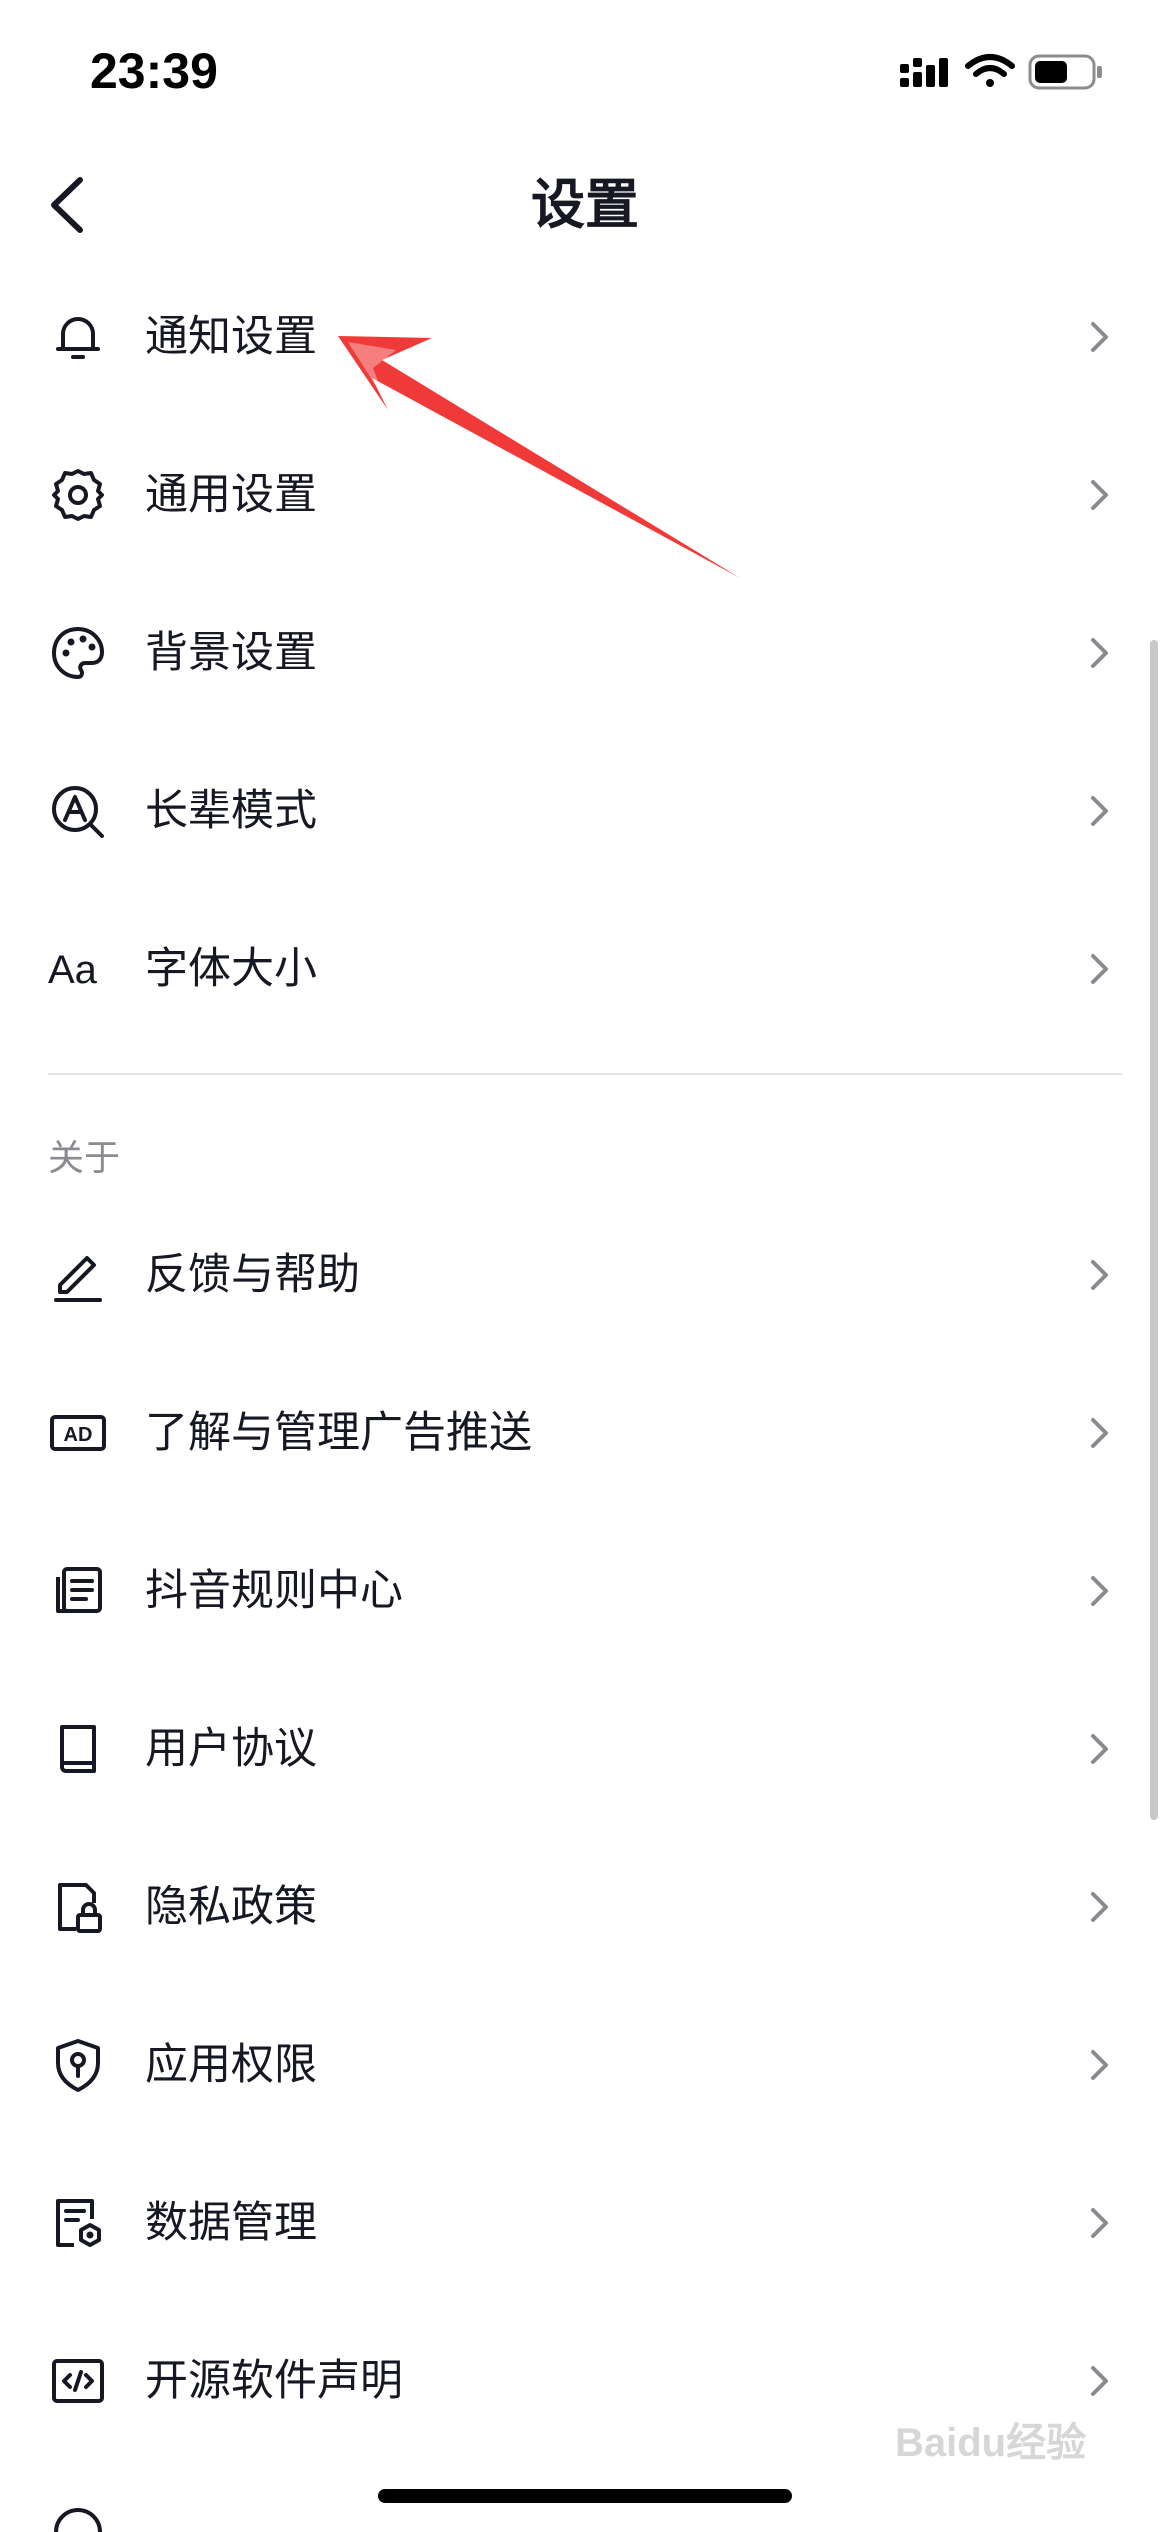 Image resolution: width=1170 pixels, height=2532 pixels. Describe the element at coordinates (585, 495) in the screenshot. I see `settings-item-general: 通用设置` at that location.